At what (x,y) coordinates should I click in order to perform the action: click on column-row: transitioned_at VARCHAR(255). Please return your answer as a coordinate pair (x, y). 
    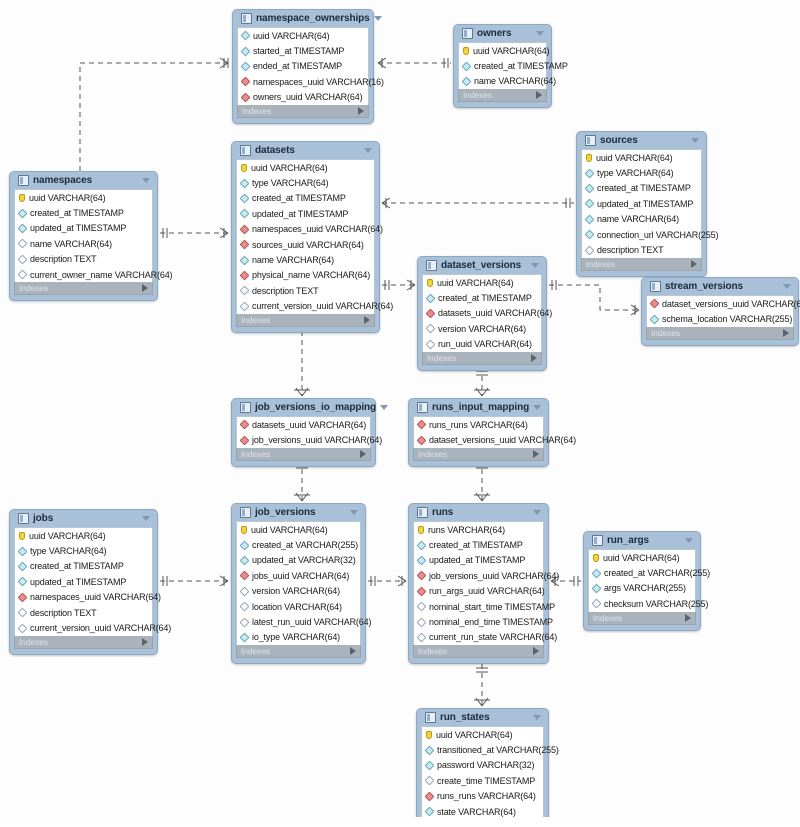
    Looking at the image, I should click on (490, 749).